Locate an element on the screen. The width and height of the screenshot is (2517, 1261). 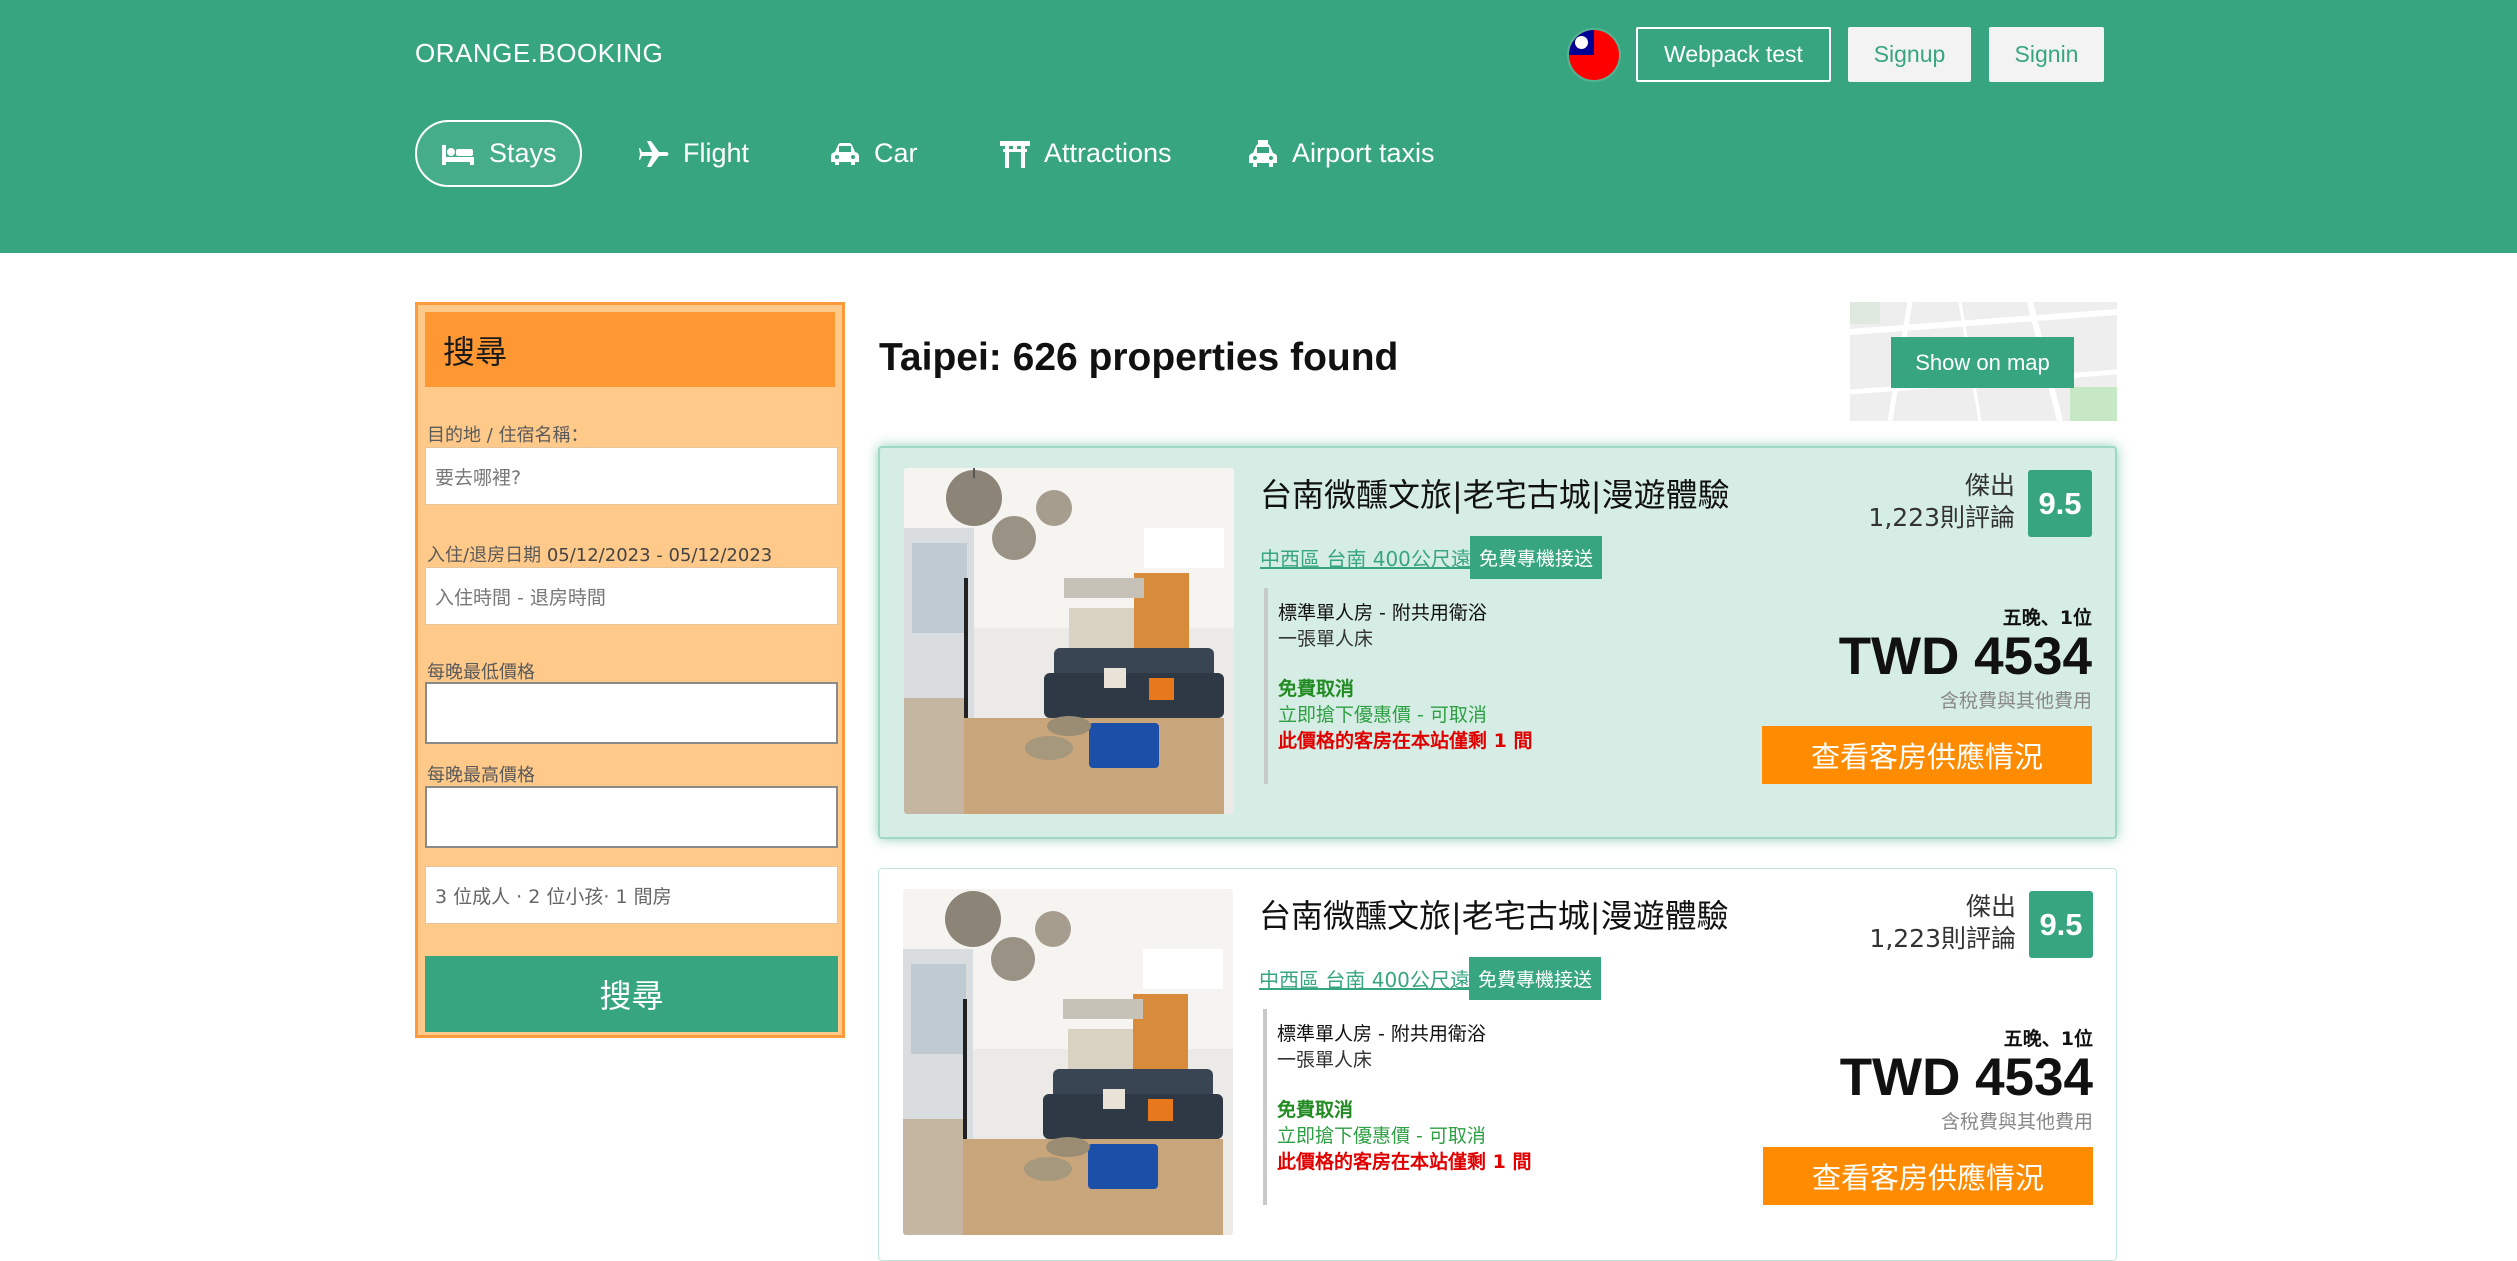
flag-sun is located at coordinates (1581, 42).